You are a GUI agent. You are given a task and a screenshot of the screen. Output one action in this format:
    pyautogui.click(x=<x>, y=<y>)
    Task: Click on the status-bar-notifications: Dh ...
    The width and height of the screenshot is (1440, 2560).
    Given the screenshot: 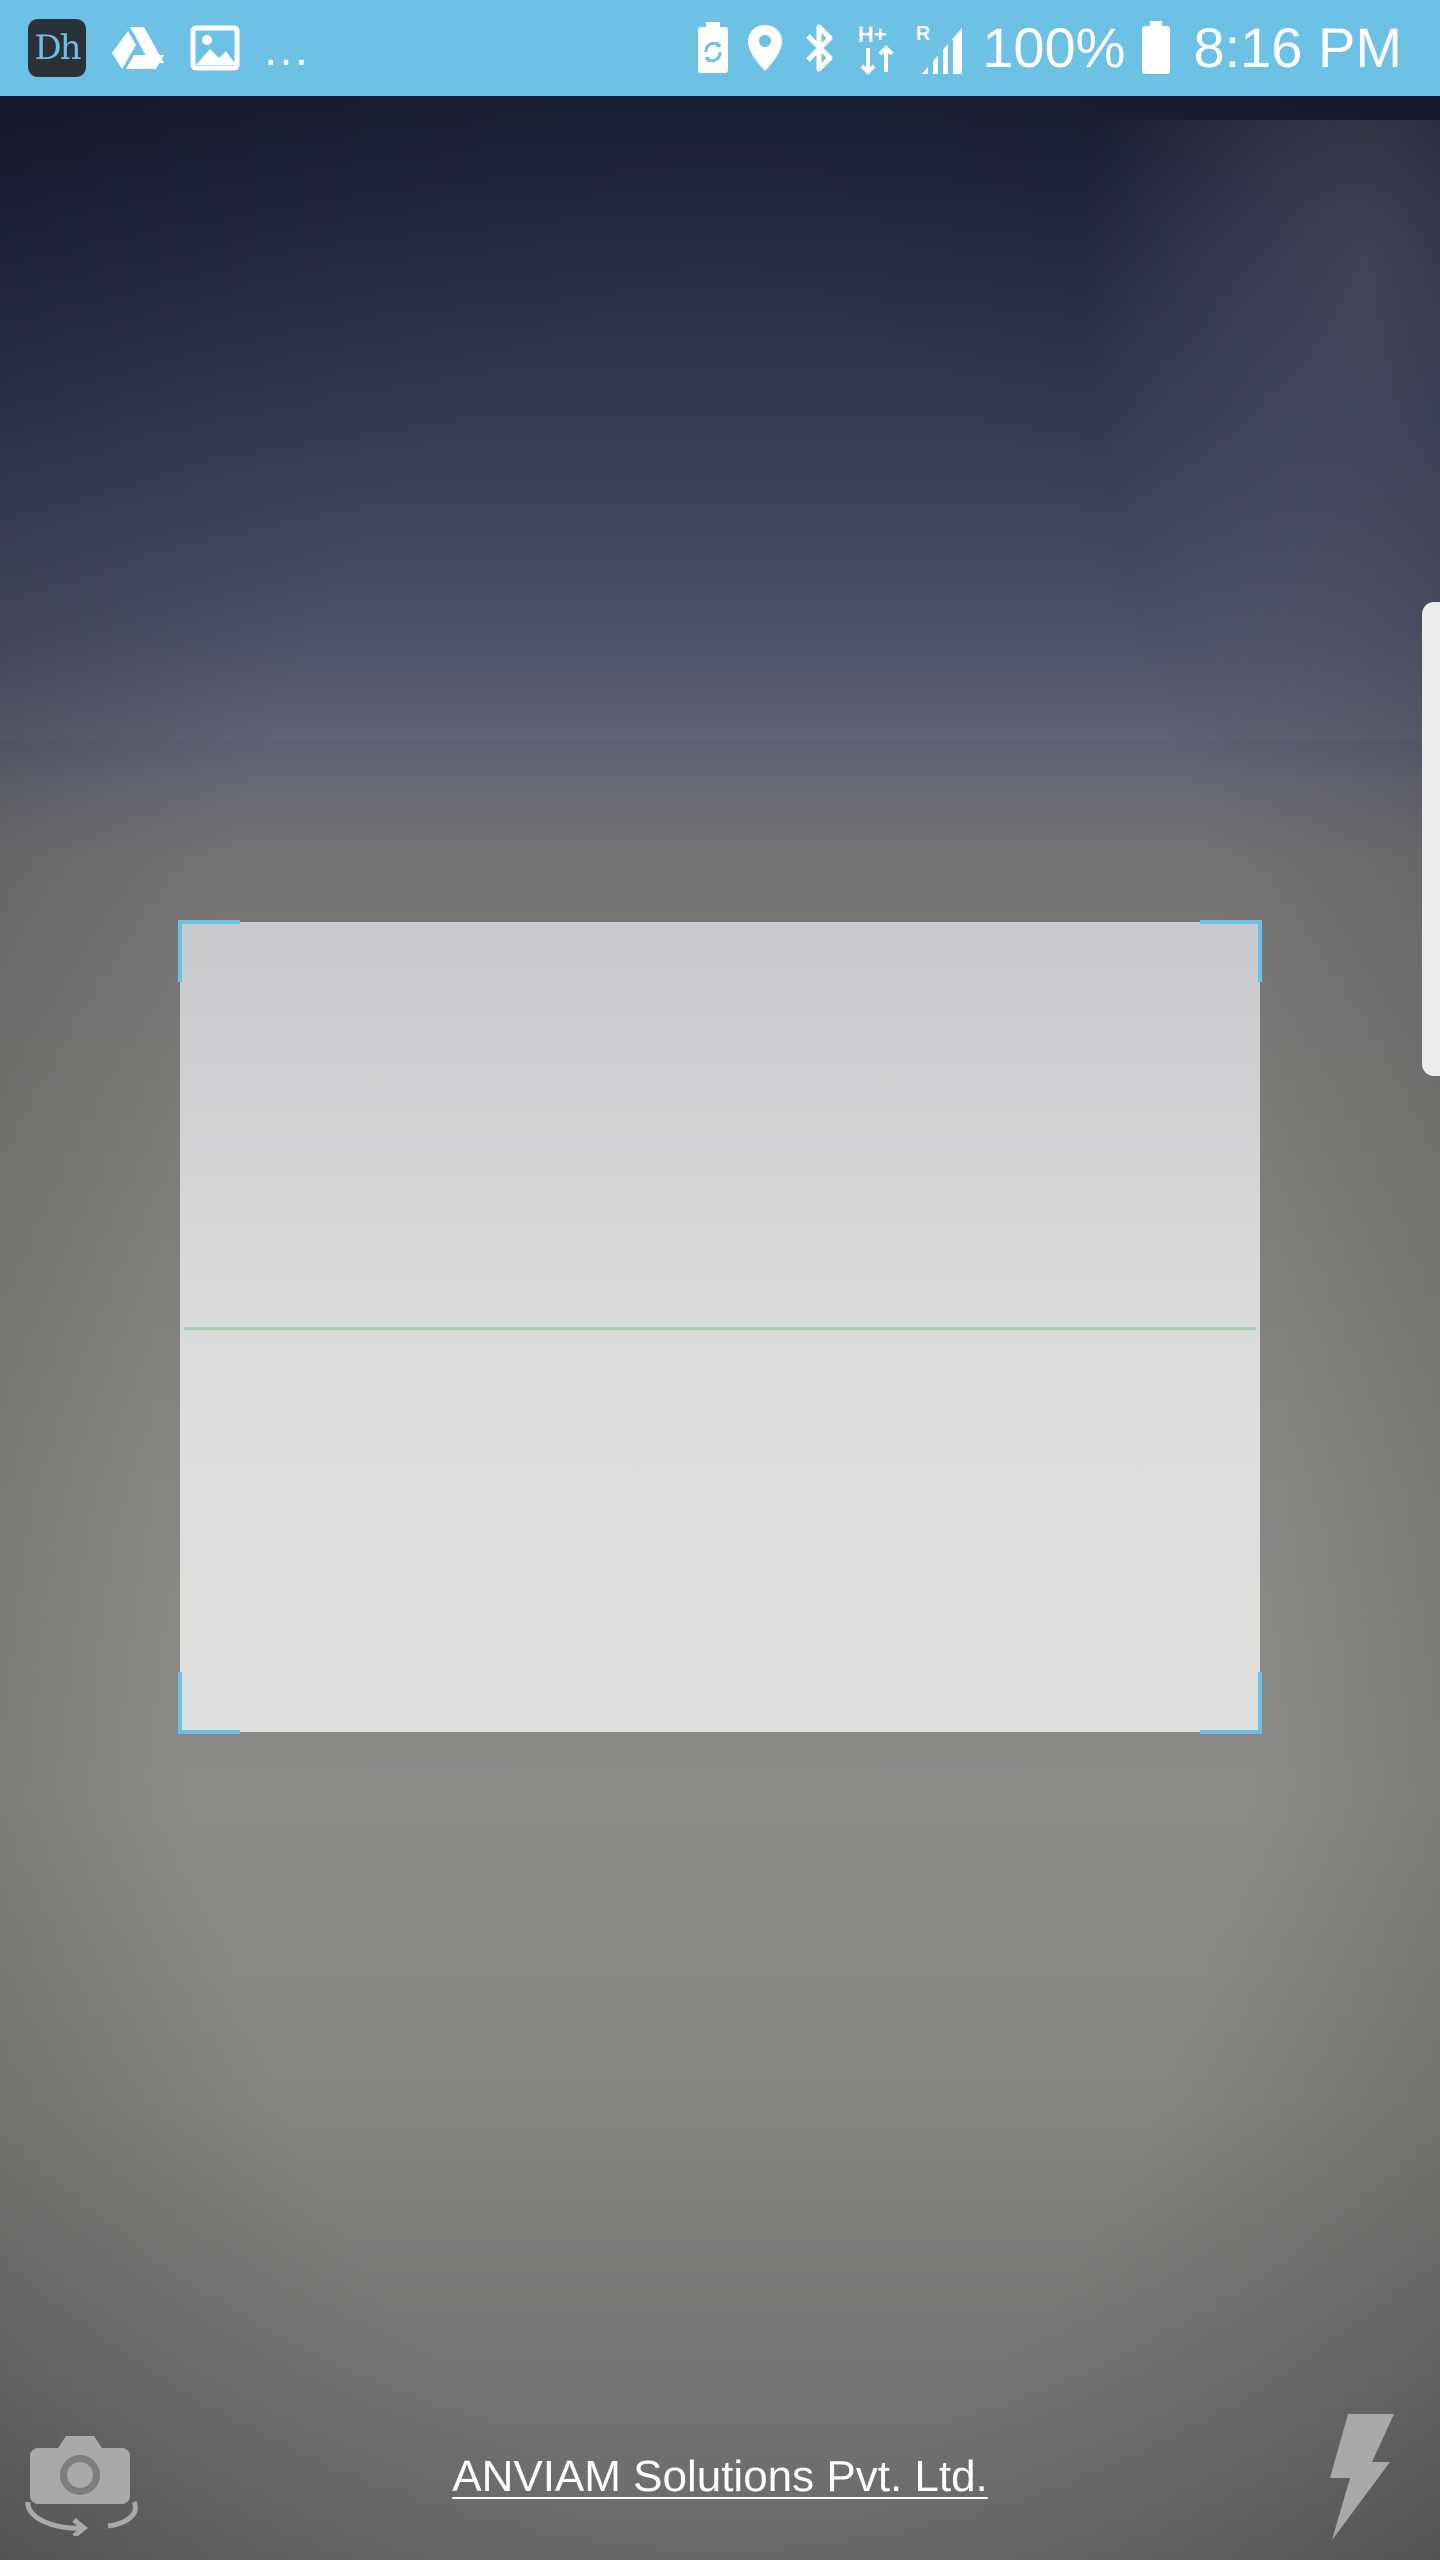 What is the action you would take?
    pyautogui.click(x=169, y=48)
    